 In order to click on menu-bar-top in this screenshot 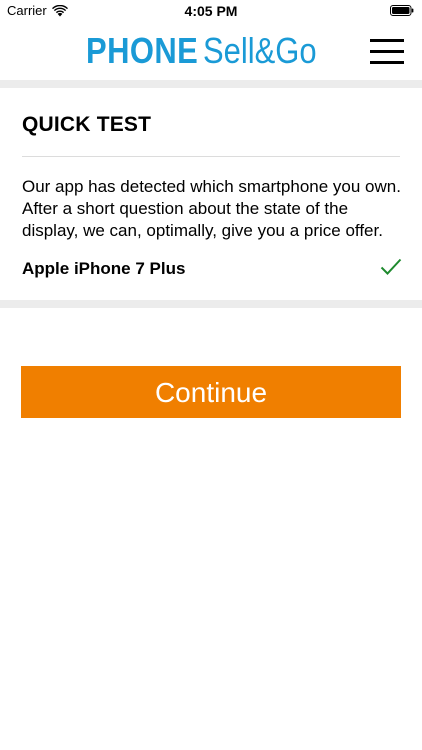, I will do `click(387, 40)`.